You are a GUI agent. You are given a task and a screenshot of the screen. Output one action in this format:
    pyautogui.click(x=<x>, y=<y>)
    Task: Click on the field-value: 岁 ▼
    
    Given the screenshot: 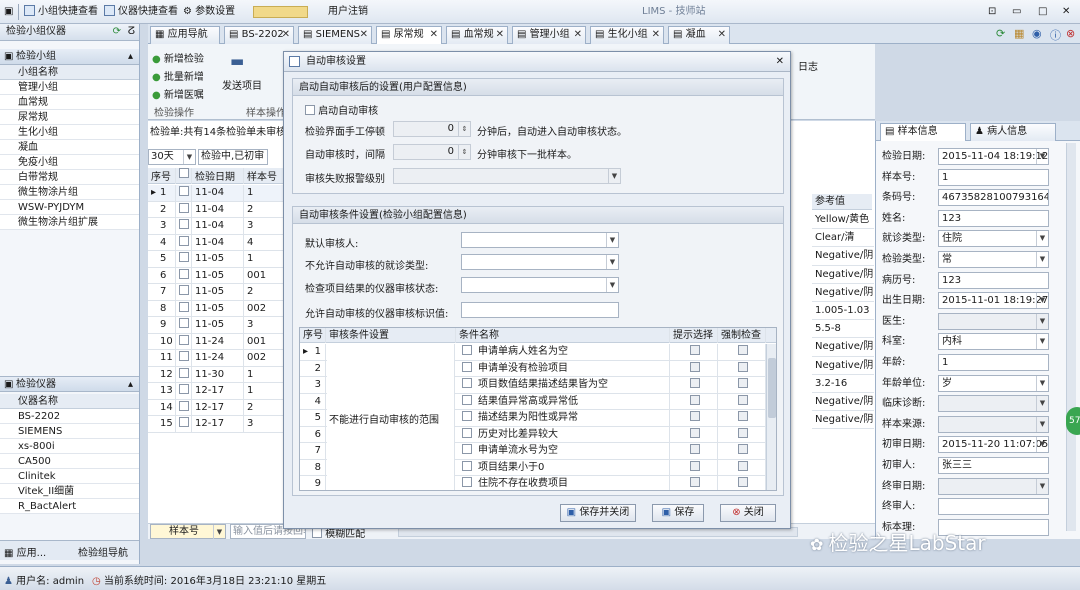 What is the action you would take?
    pyautogui.click(x=993, y=383)
    